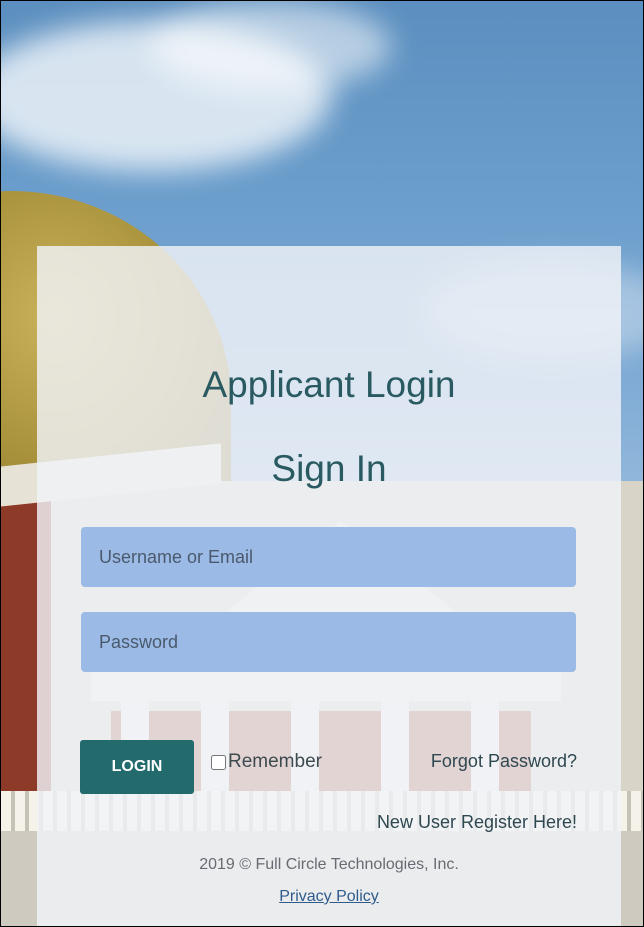 This screenshot has width=644, height=927. What do you see at coordinates (329, 468) in the screenshot?
I see `sign-in-heading: Sign In` at bounding box center [329, 468].